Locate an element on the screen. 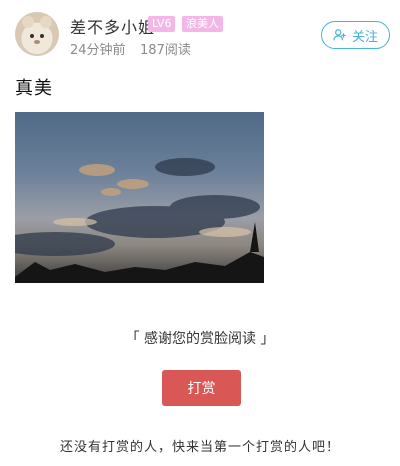 This screenshot has width=400, height=466. post-header: 差不多小姐 LV6 浪美人 24分钟前 187阅读 关注 is located at coordinates (200, 31).